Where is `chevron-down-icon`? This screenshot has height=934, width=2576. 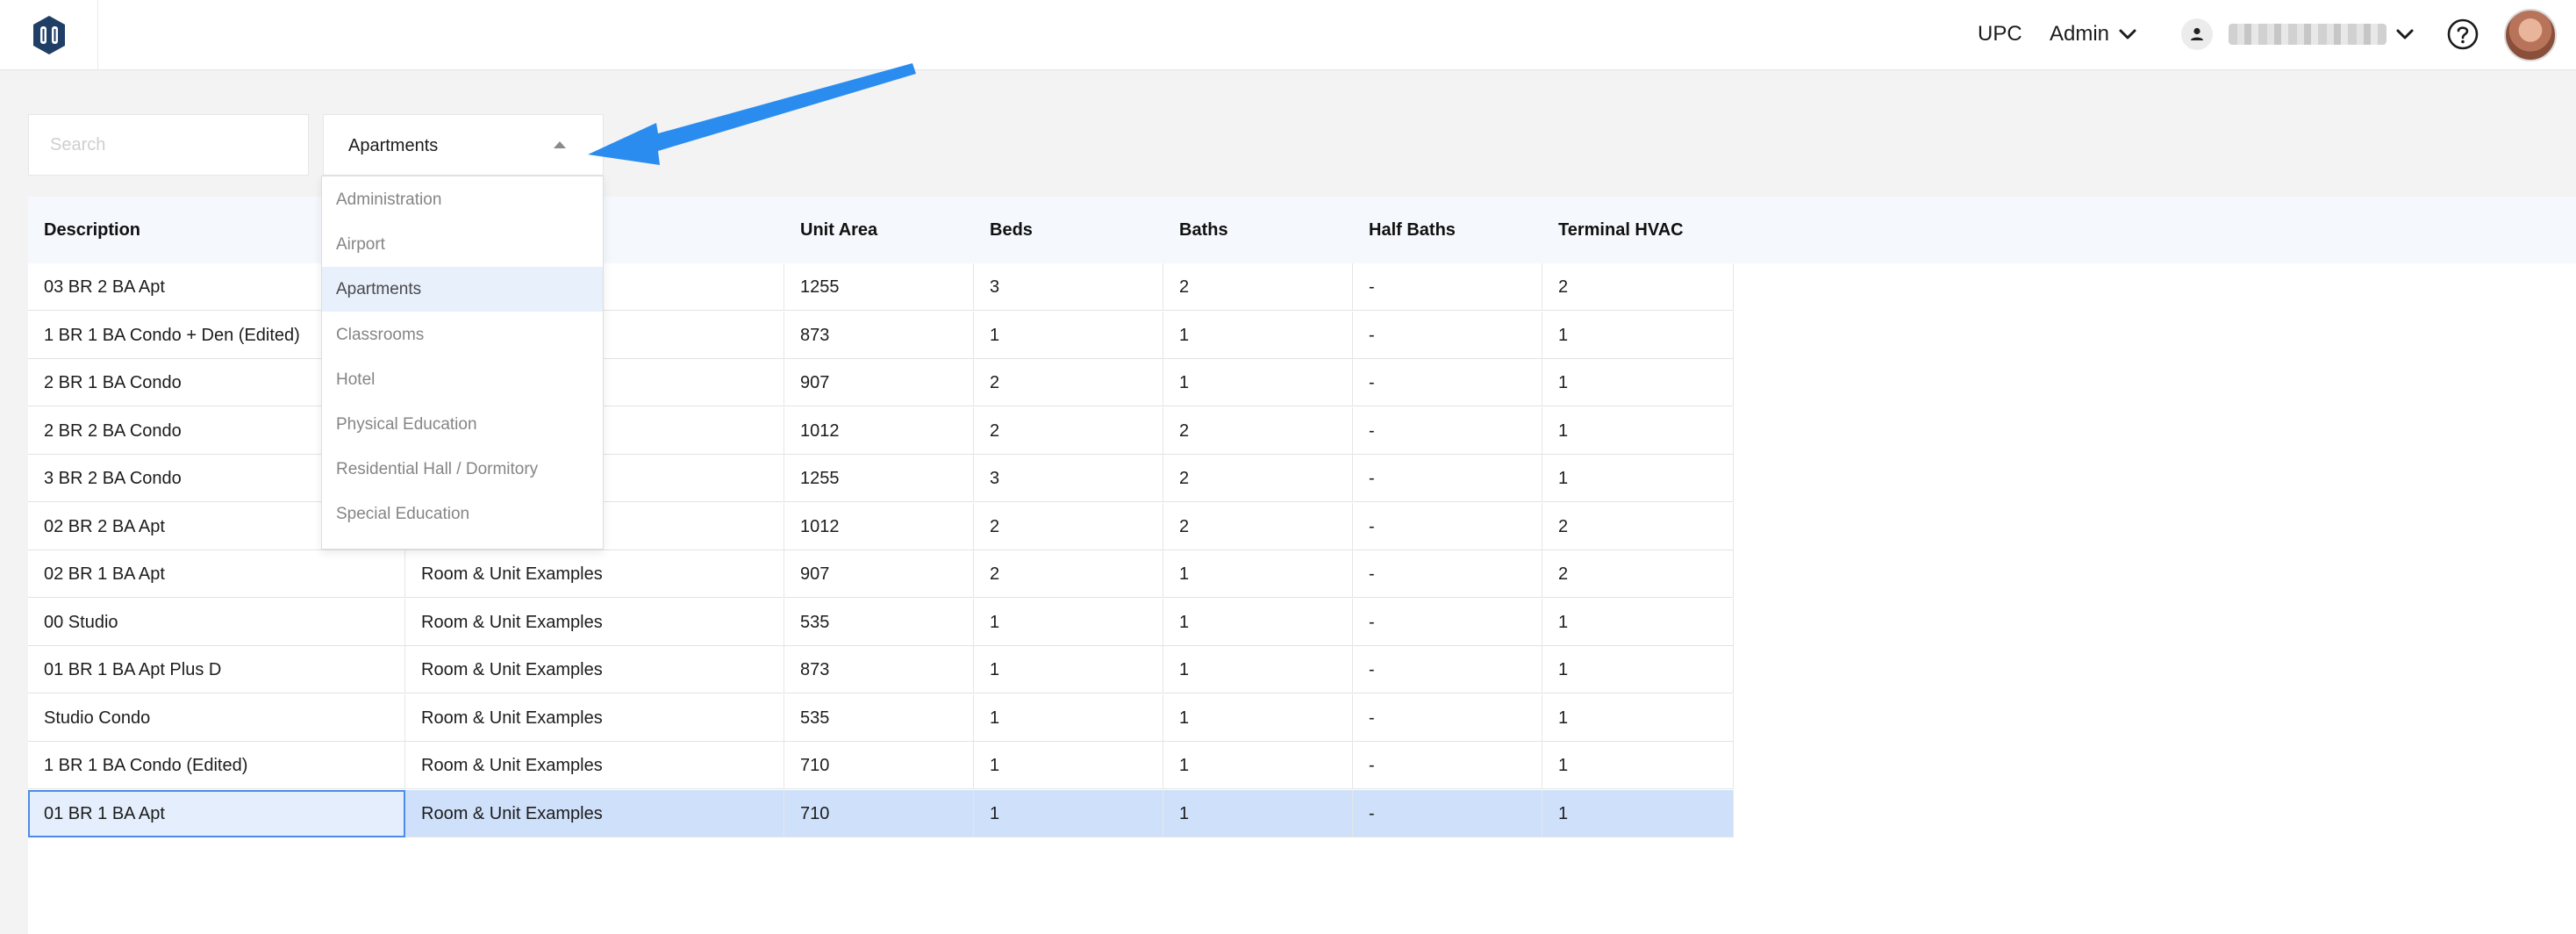
chevron-down-icon is located at coordinates (2405, 34).